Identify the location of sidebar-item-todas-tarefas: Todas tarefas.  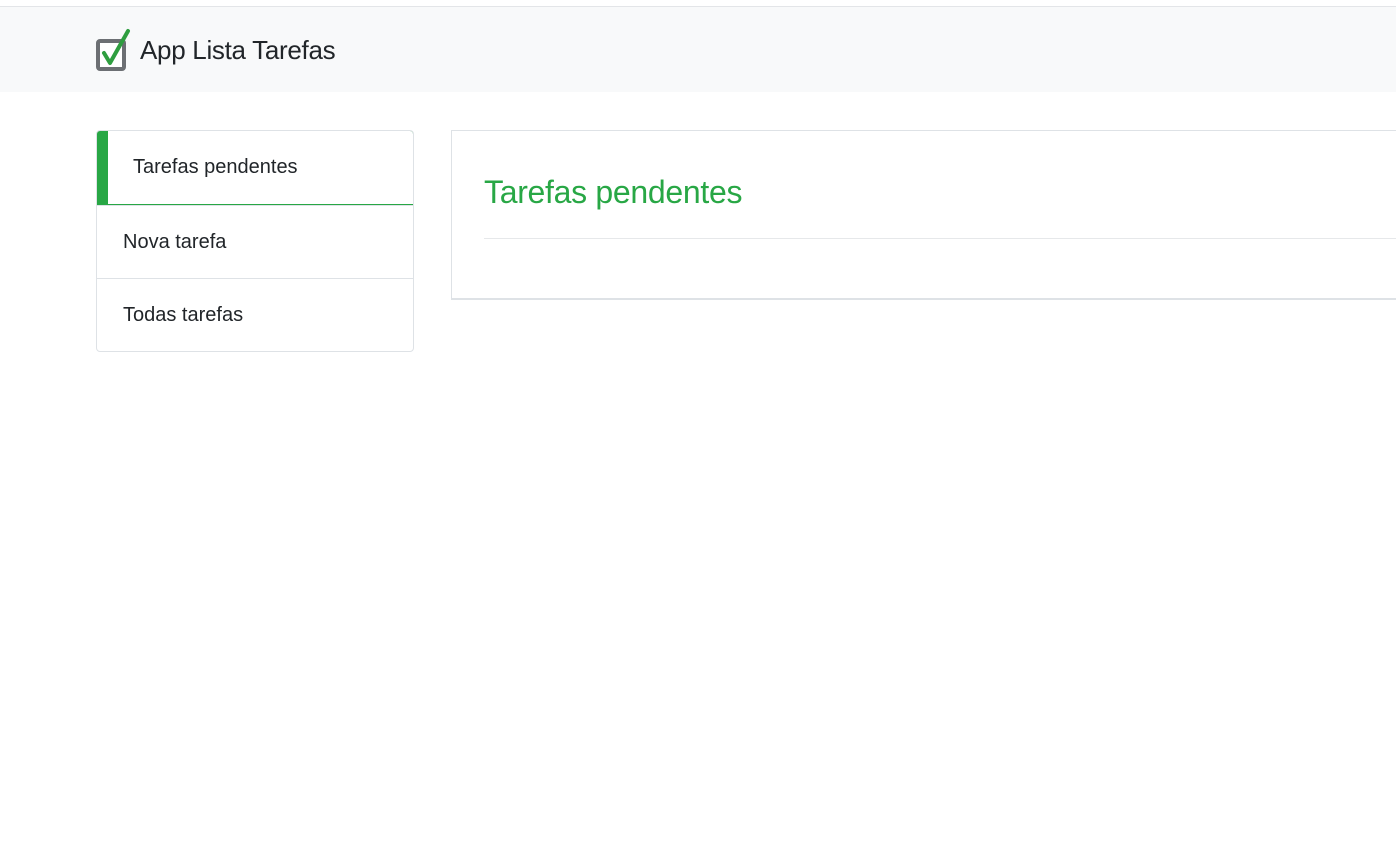
(255, 314).